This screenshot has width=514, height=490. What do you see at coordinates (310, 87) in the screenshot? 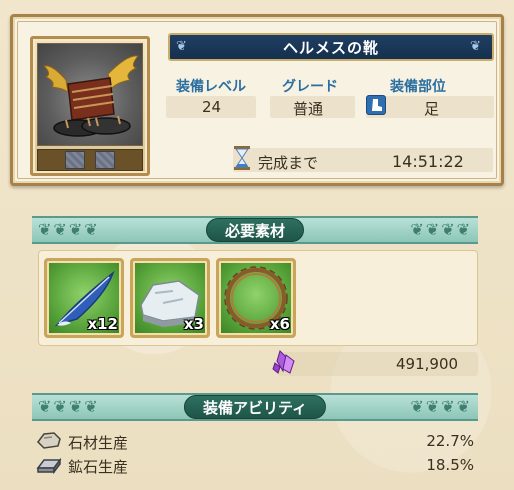
I see `grade-label: グレード` at bounding box center [310, 87].